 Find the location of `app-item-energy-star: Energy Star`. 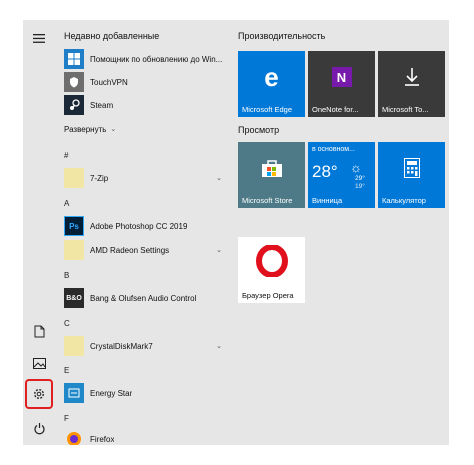

app-item-energy-star: Energy Star is located at coordinates (144, 393).